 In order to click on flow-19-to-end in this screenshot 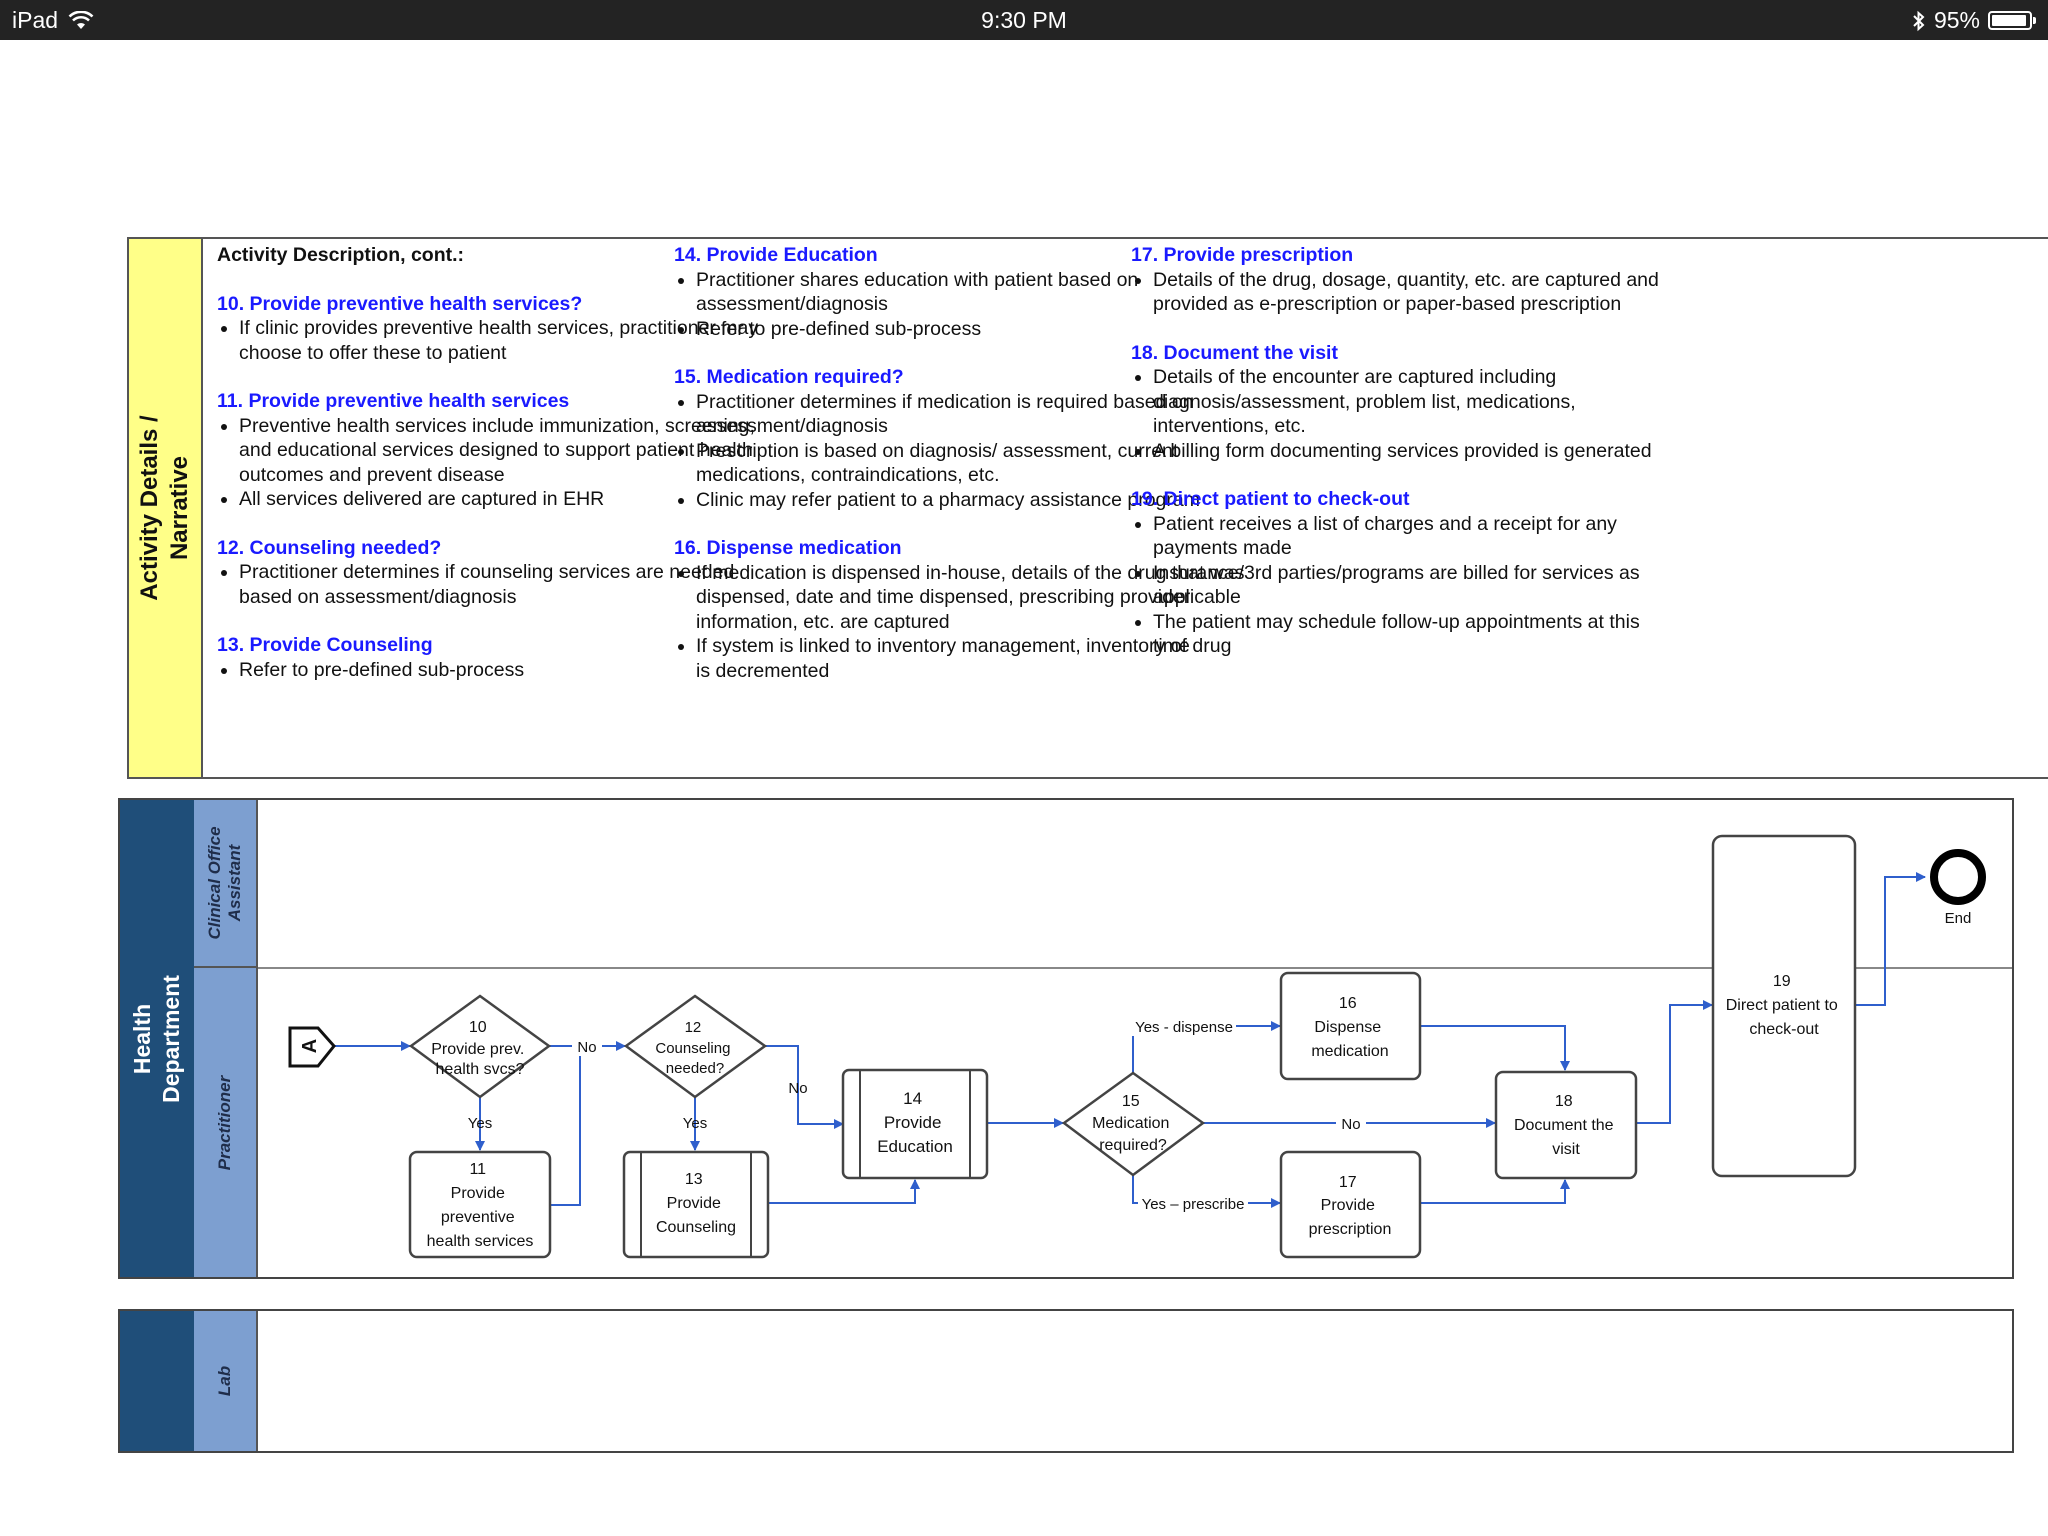, I will do `click(1890, 939)`.